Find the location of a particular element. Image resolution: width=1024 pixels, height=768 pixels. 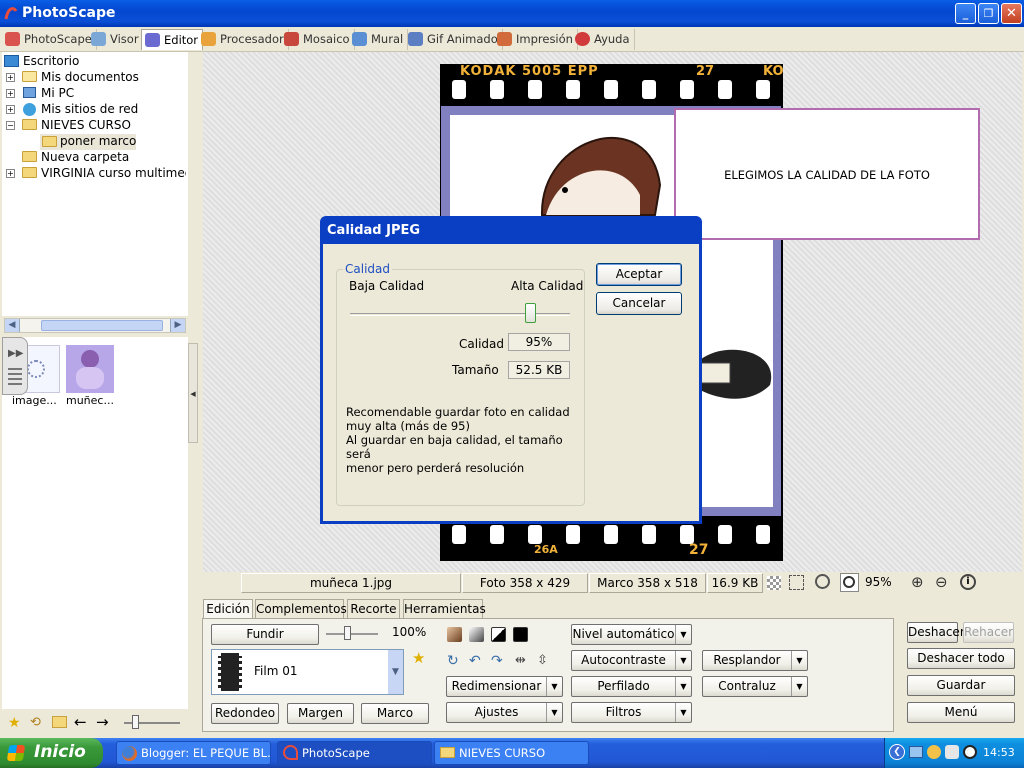

collapse-icon: − is located at coordinates (10, 125).